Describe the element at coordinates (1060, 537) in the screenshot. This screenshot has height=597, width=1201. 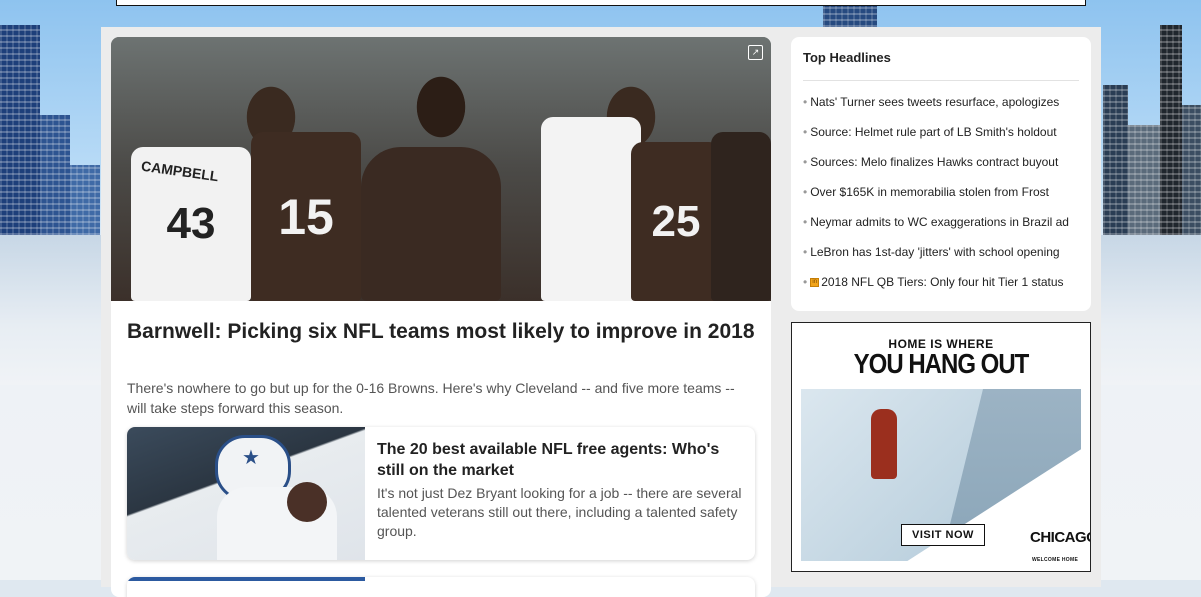
I see `chicago-logo: CHICAGO` at that location.